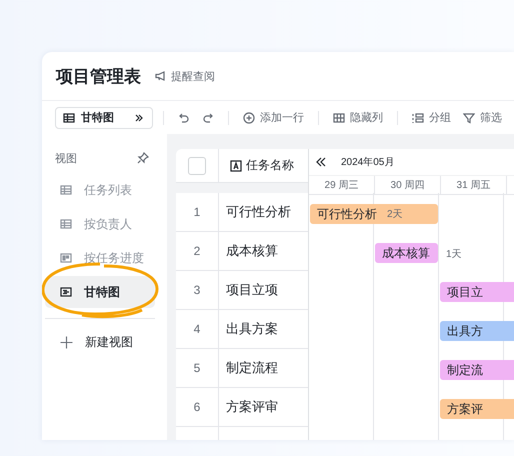  I want to click on table-cell-text: 方案评审, so click(252, 407).